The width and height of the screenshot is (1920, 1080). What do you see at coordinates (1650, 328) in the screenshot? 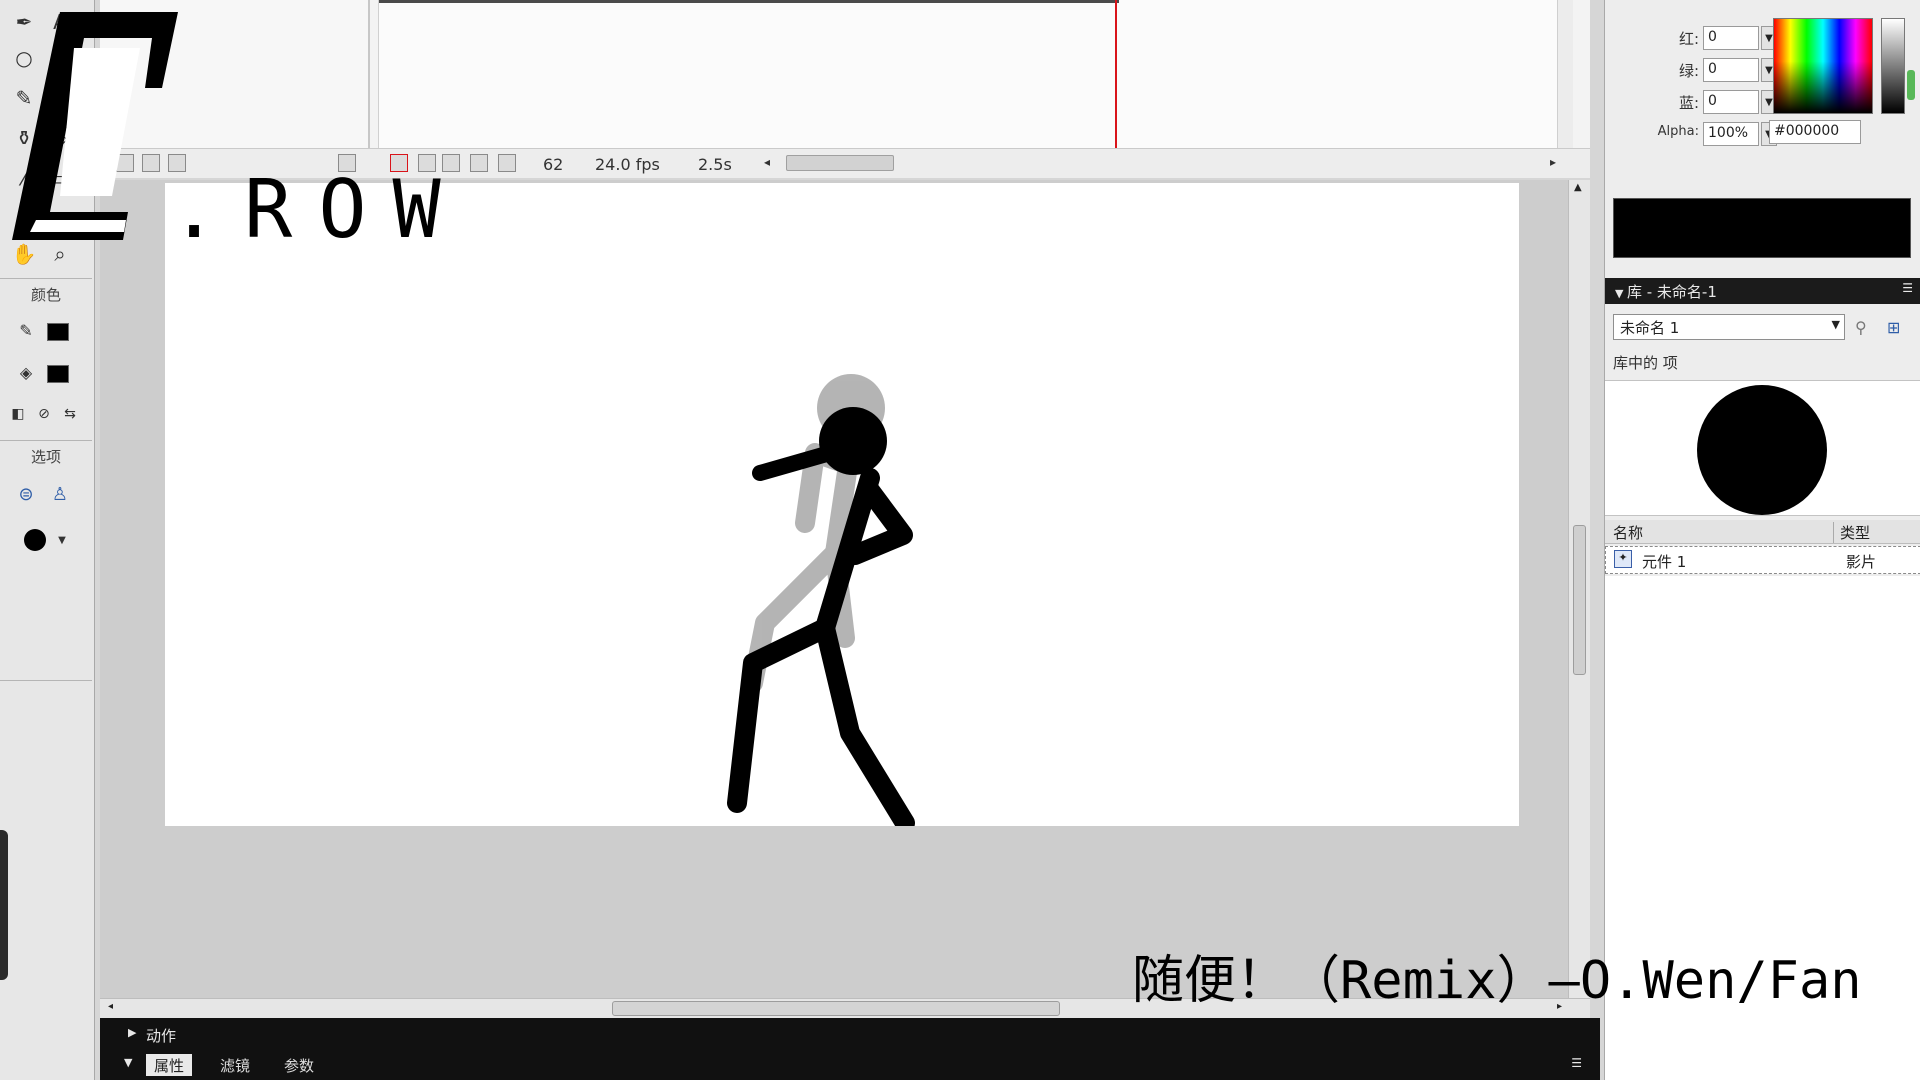
I see `library-document-value: 未命名 1` at bounding box center [1650, 328].